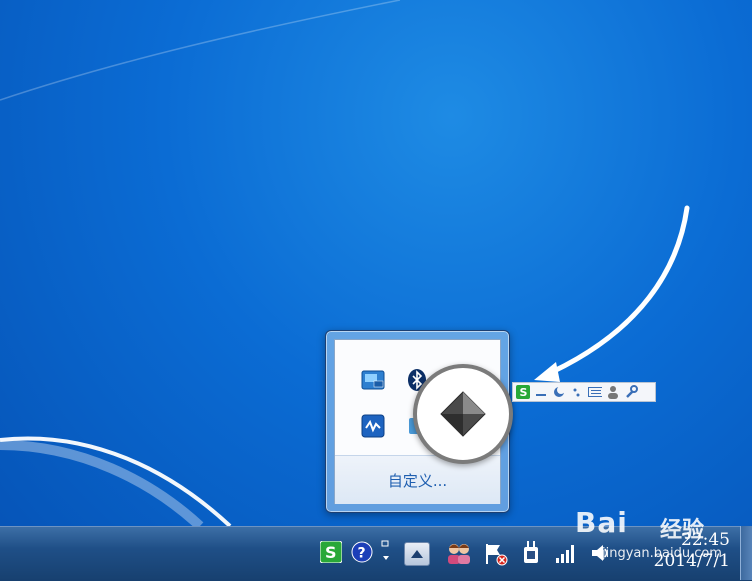  I want to click on taskbar-clock: 22:45 2014/7/1, so click(684, 551).